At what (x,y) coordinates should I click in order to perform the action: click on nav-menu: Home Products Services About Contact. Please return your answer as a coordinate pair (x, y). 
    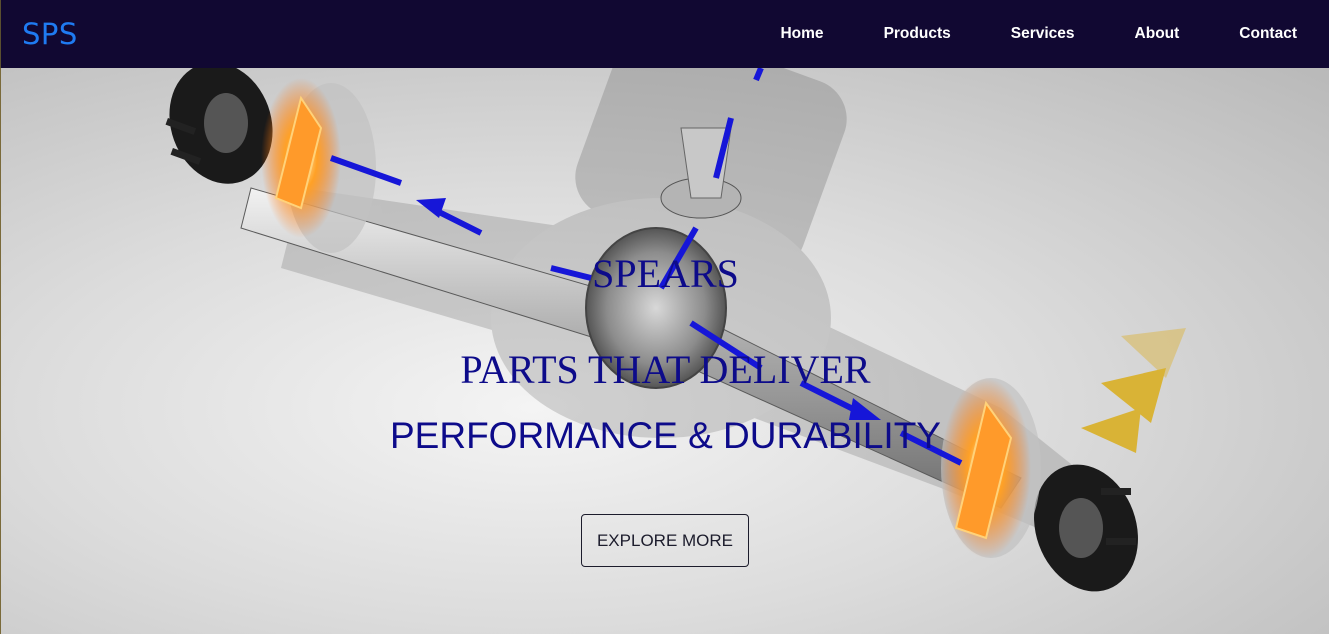
    Looking at the image, I should click on (1008, 34).